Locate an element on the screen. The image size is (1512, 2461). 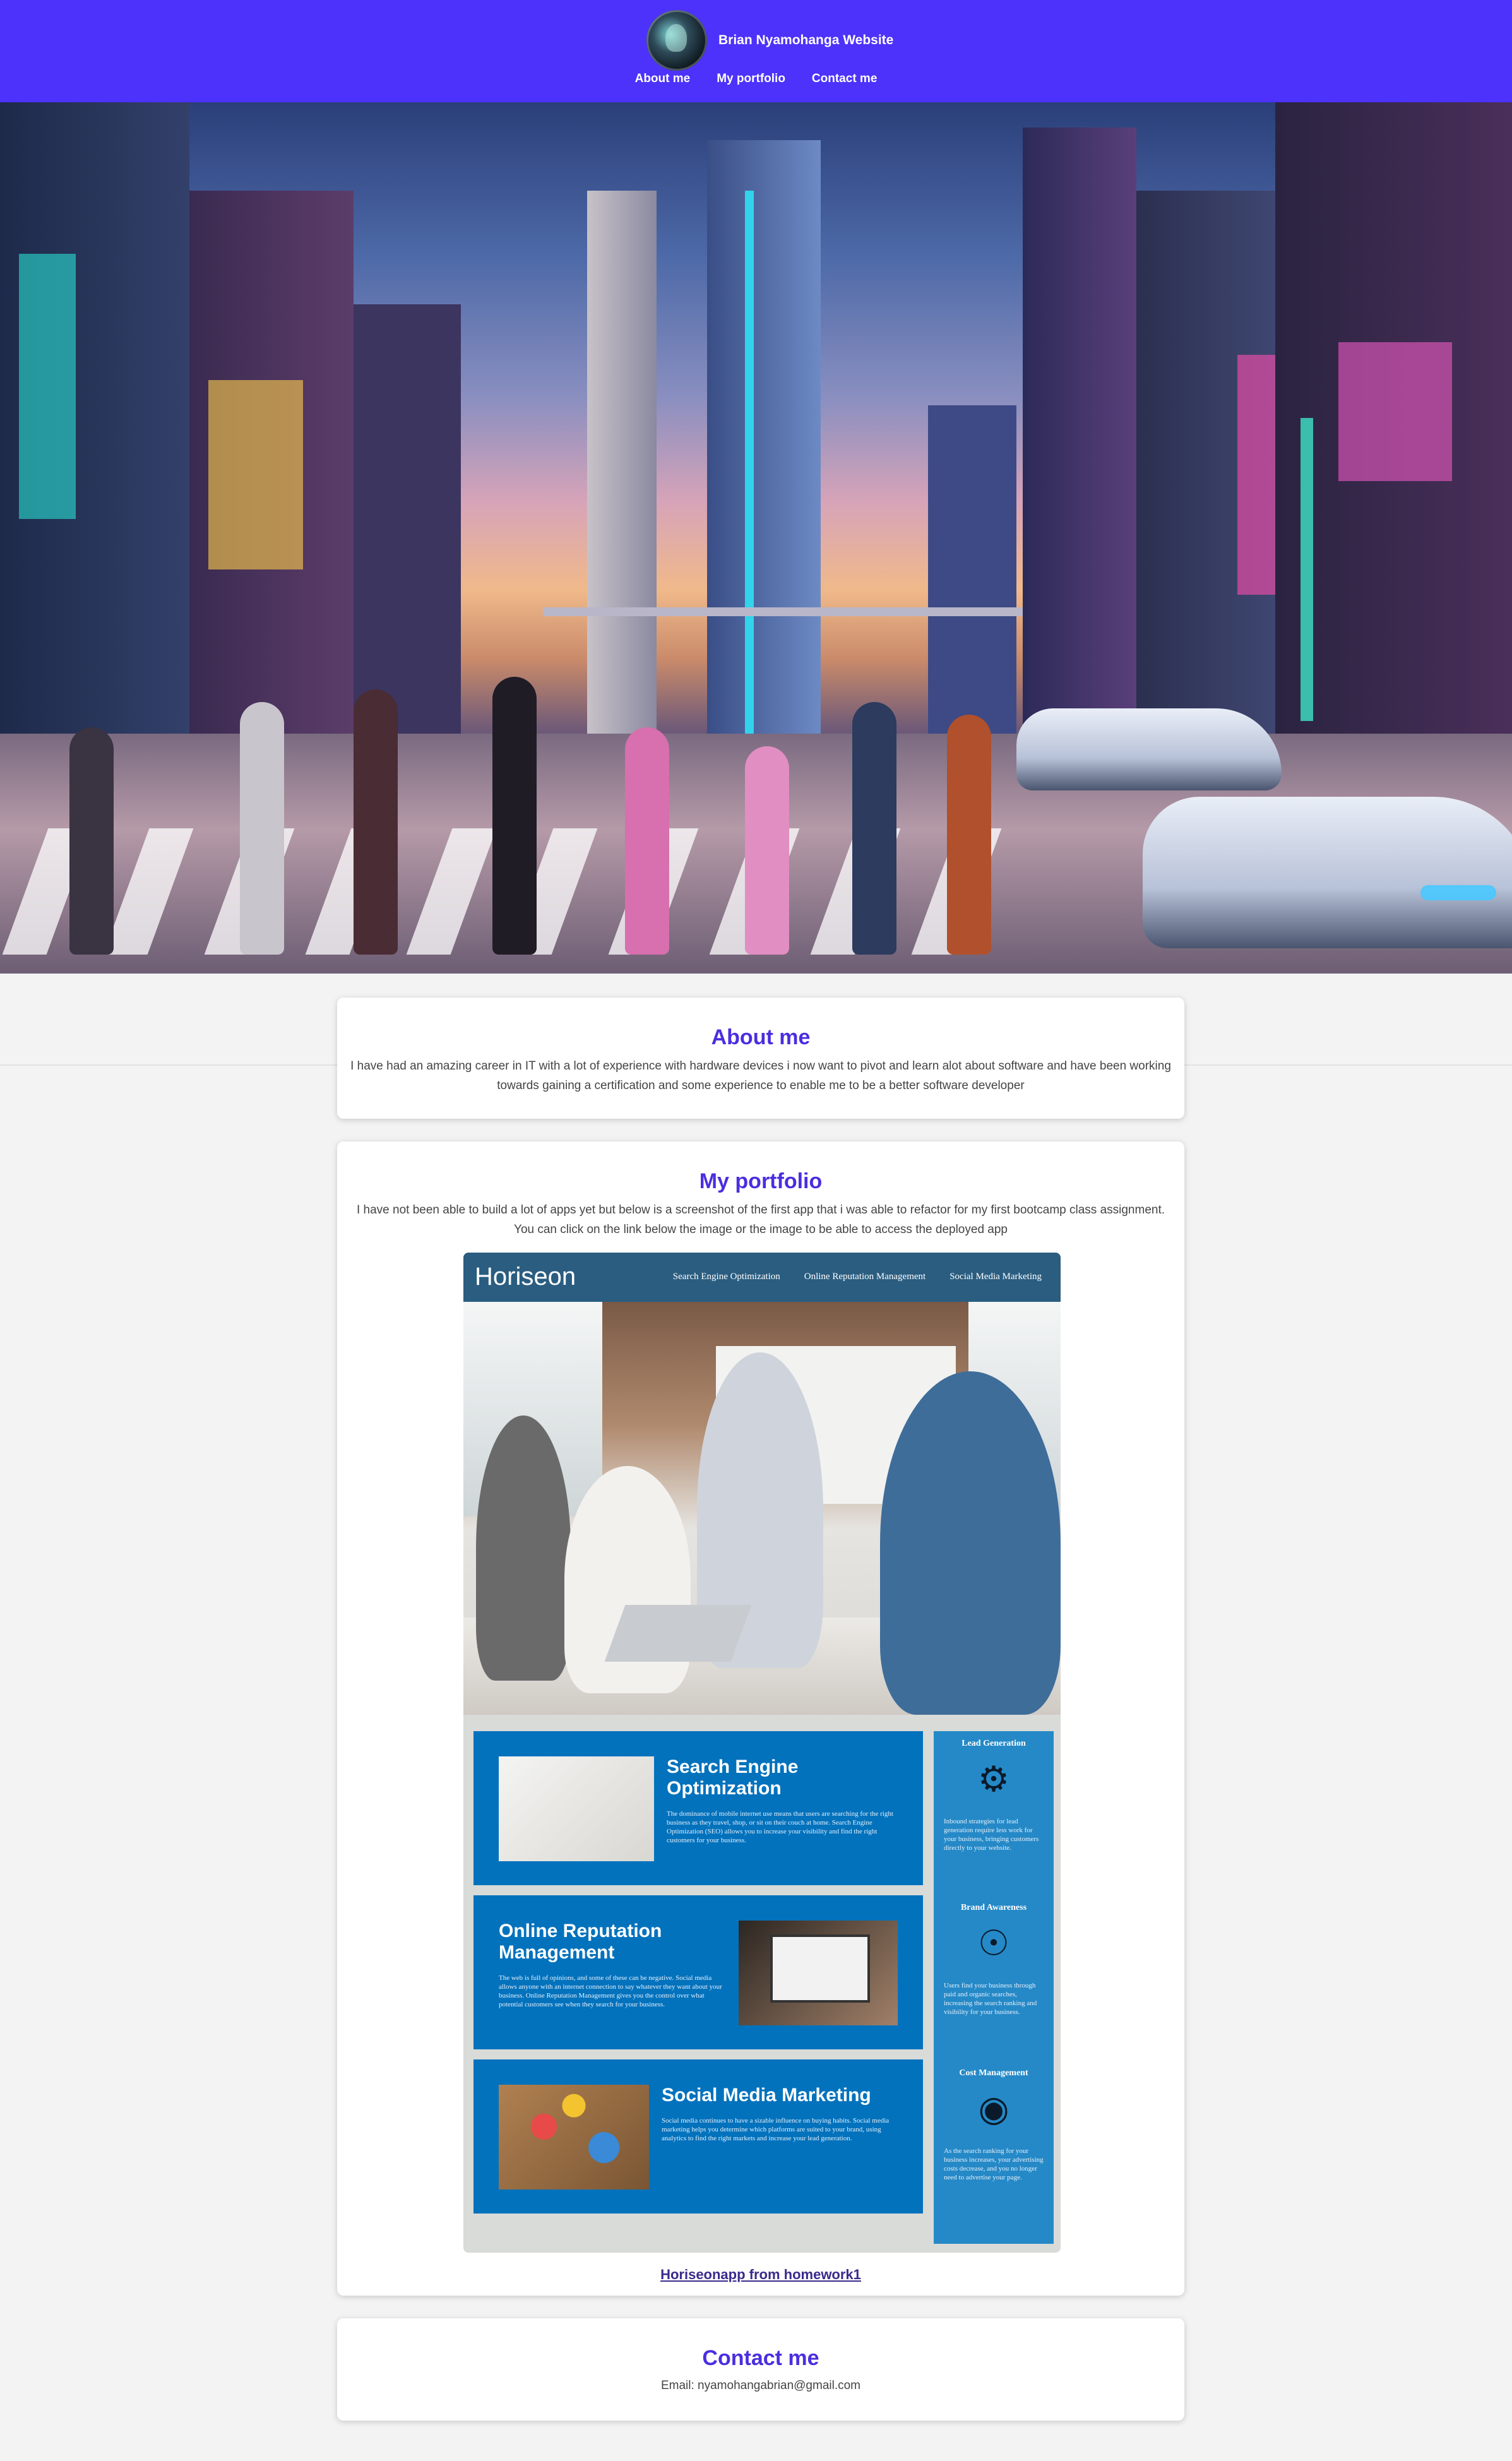
horiseon-nav-smm: Social Media Marketing is located at coordinates (995, 1277).